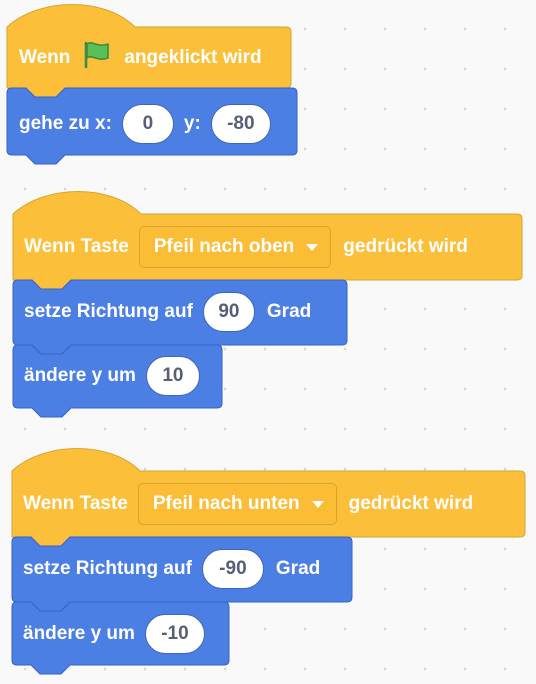 The height and width of the screenshot is (684, 536). I want to click on hat-label-before: Wenn Taste, so click(75, 503).